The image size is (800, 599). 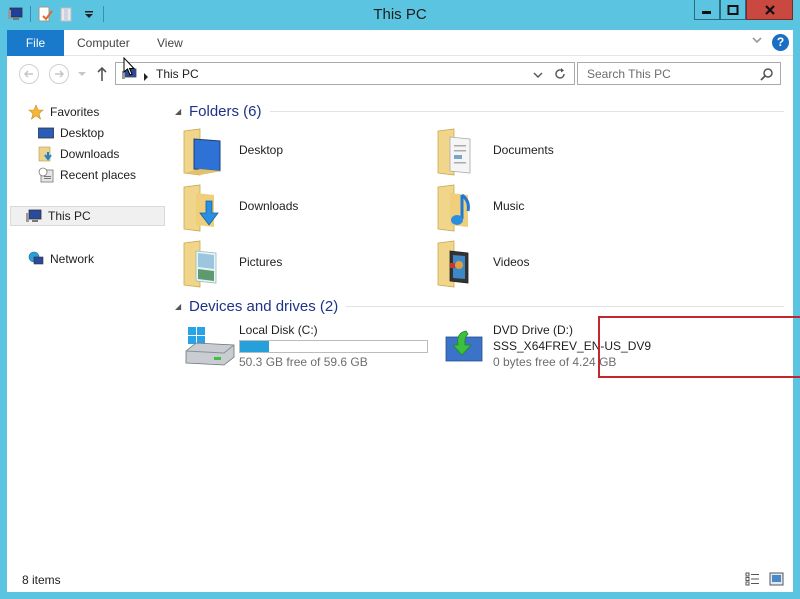 I want to click on up-button, so click(x=102, y=75).